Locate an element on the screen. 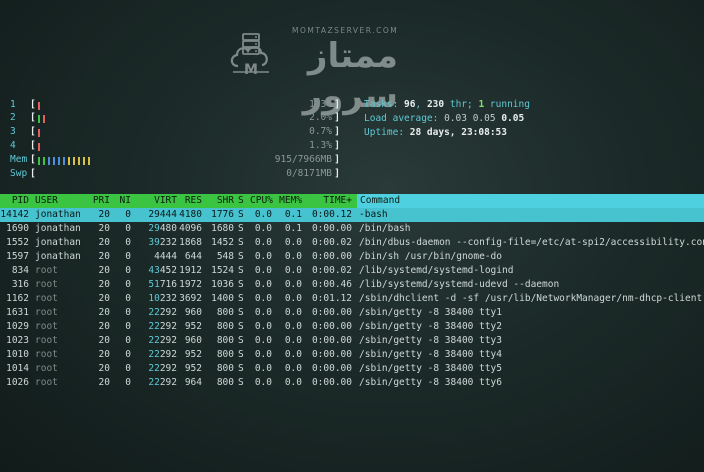 The height and width of the screenshot is (472, 704). process-res: 1972 is located at coordinates (190, 284).